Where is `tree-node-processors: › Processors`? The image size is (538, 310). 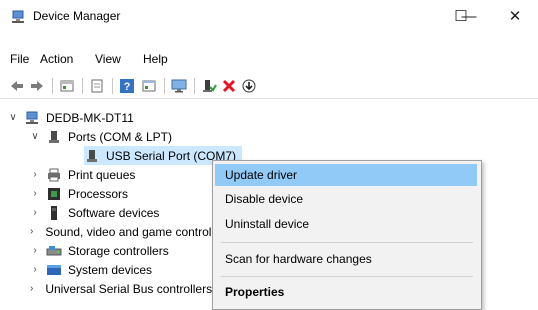
tree-node-processors: › Processors is located at coordinates (79, 193).